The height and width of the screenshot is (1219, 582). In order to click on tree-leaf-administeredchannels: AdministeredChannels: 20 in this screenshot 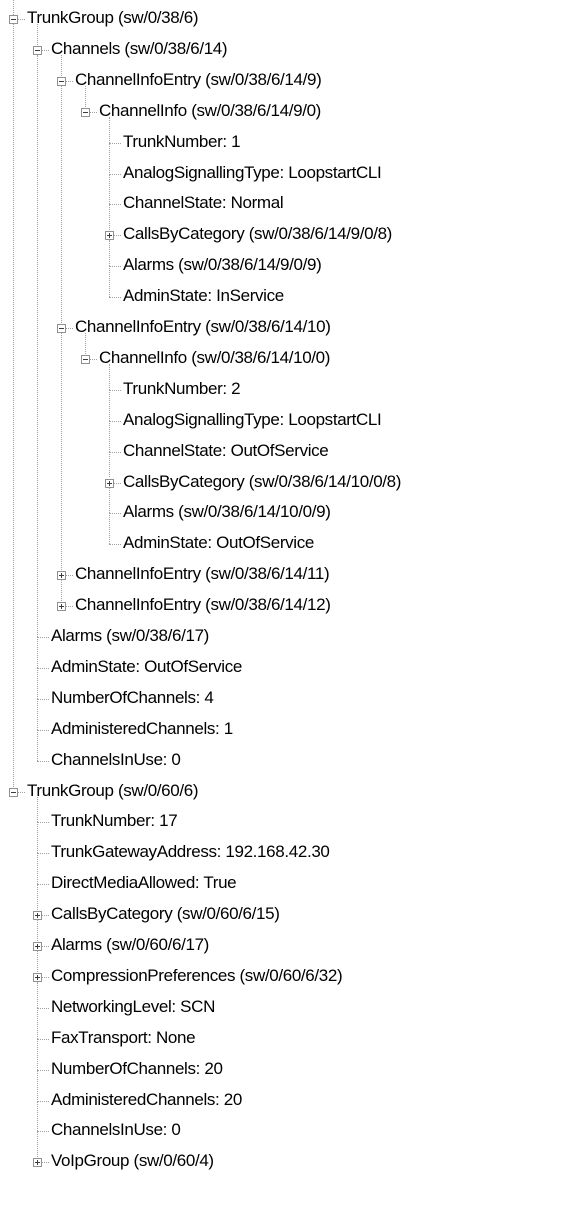, I will do `click(146, 1100)`.